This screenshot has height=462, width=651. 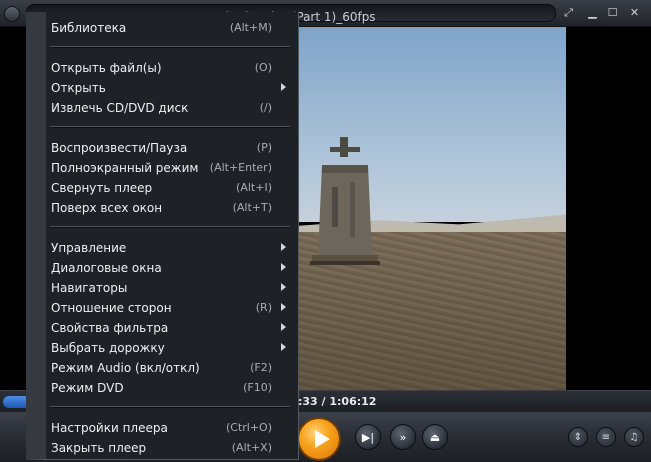 What do you see at coordinates (612, 13) in the screenshot?
I see `maximize-icon: ☐` at bounding box center [612, 13].